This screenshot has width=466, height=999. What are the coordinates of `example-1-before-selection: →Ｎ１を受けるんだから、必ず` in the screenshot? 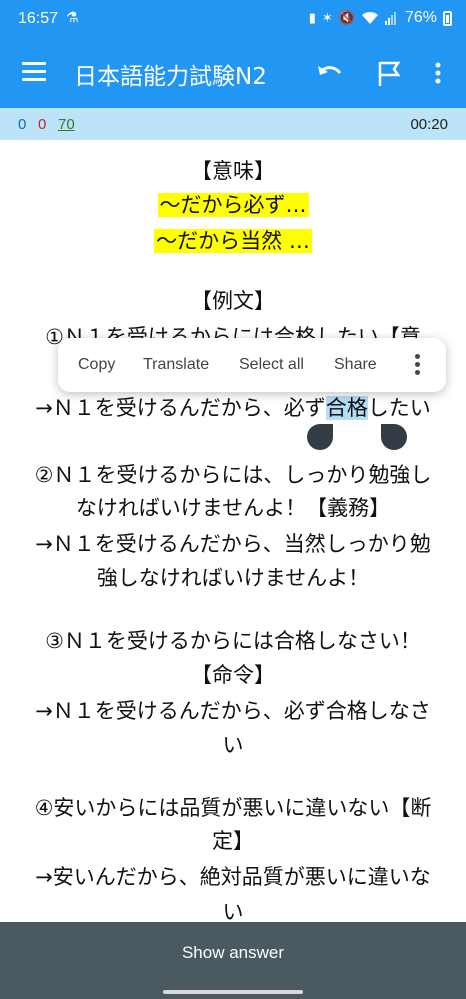 It's located at (180, 408).